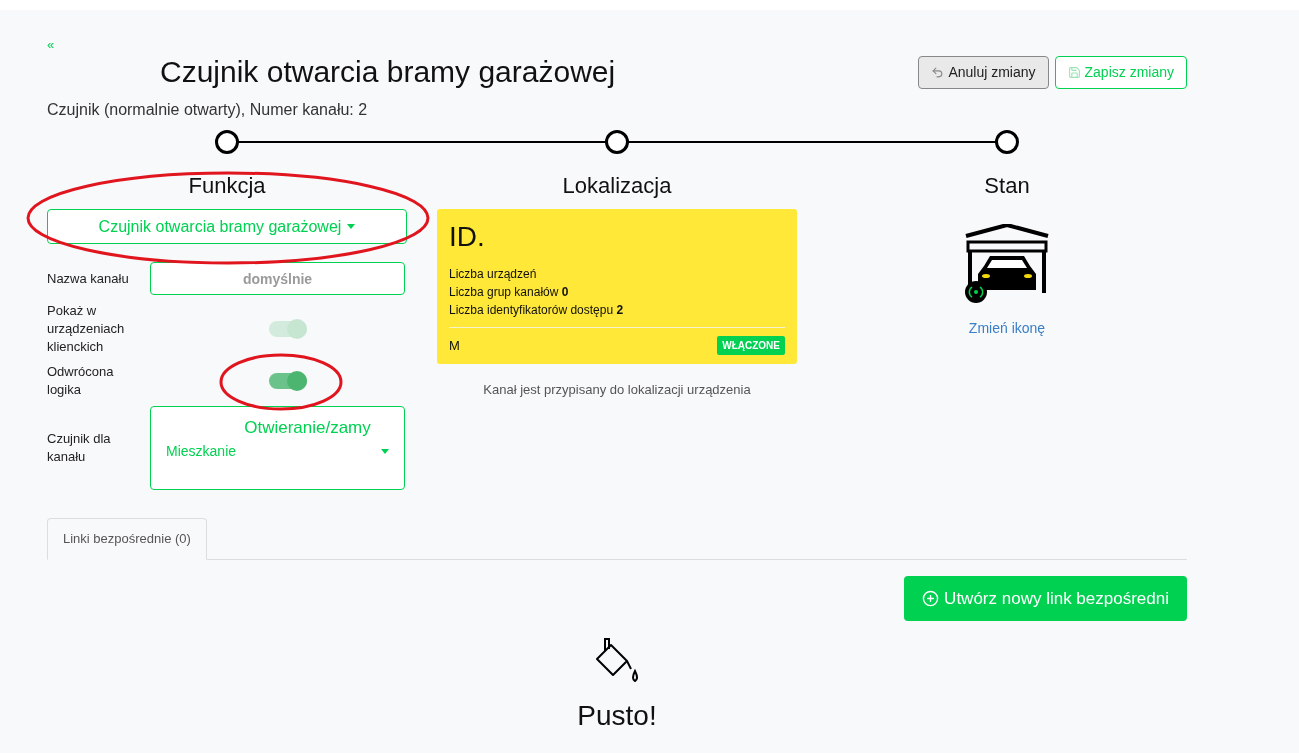  What do you see at coordinates (307, 428) in the screenshot?
I see `select-option-text: Otwieranie/zamy` at bounding box center [307, 428].